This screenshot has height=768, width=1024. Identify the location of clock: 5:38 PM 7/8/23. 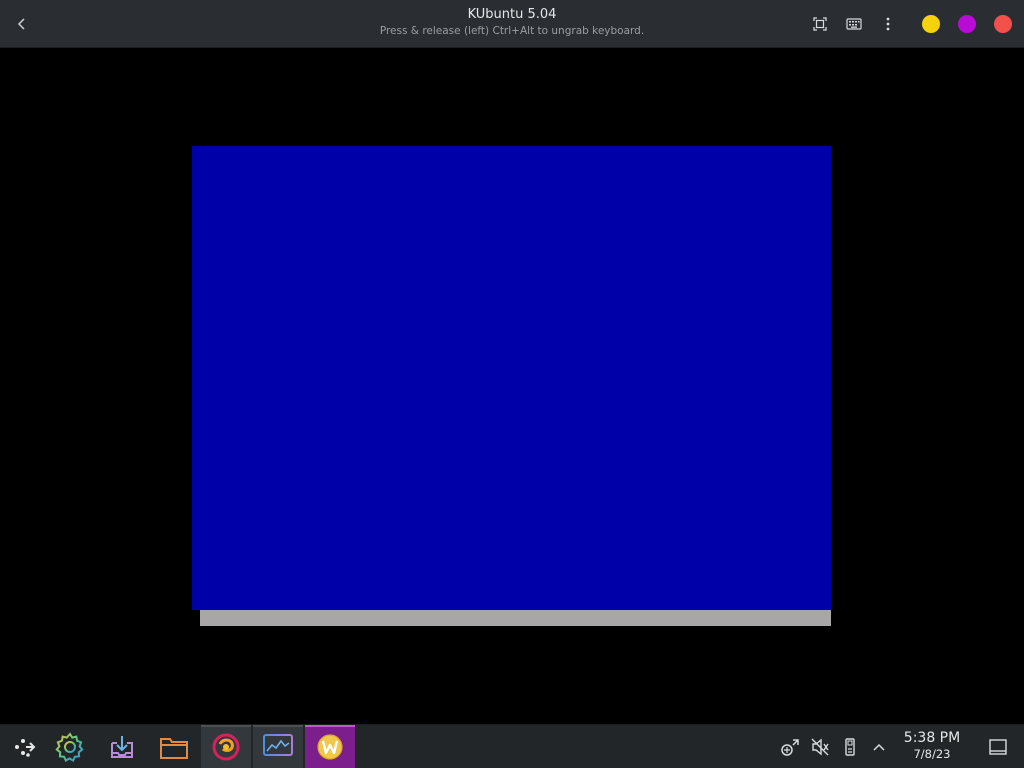
(932, 745).